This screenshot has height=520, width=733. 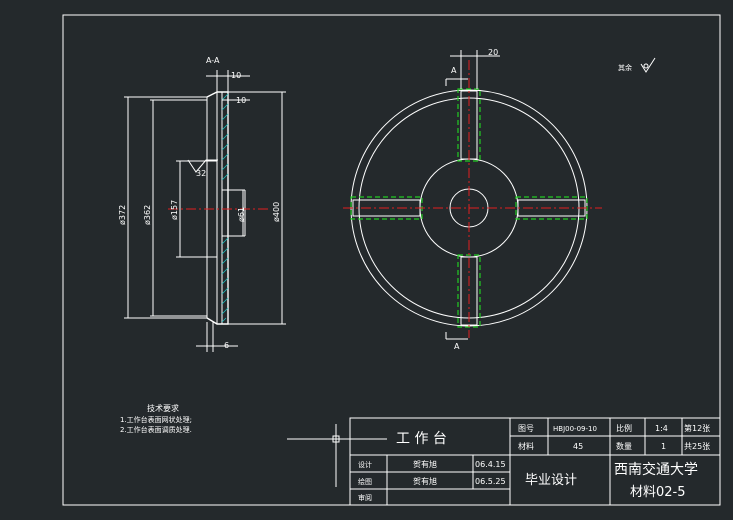 What do you see at coordinates (663, 446) in the screenshot?
I see `qty-value: 1` at bounding box center [663, 446].